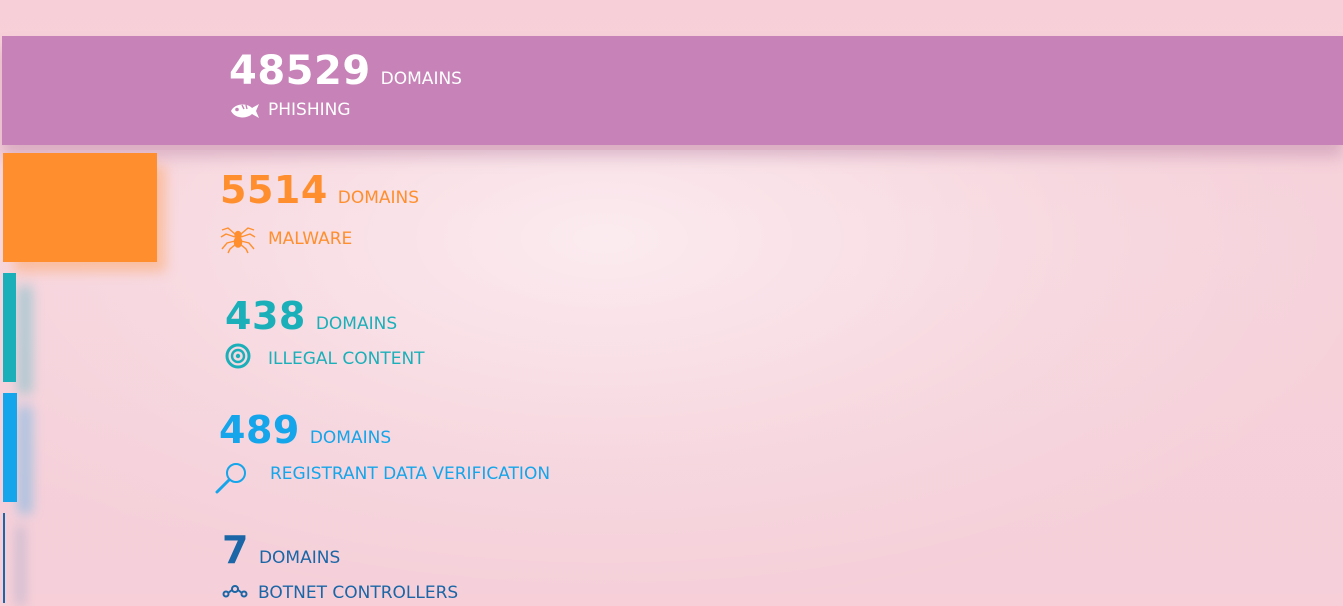 The height and width of the screenshot is (606, 1343). I want to click on illegal-content-count: 438, so click(265, 316).